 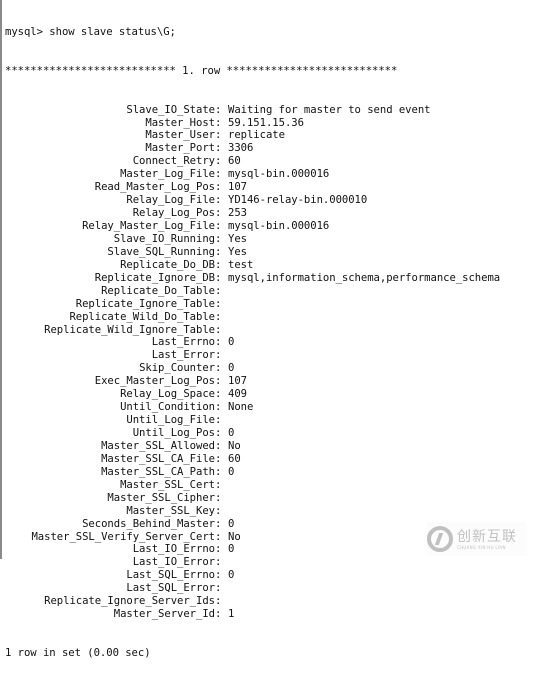 I want to click on result-footer: 1 row in set (0.00 sec), so click(x=78, y=653).